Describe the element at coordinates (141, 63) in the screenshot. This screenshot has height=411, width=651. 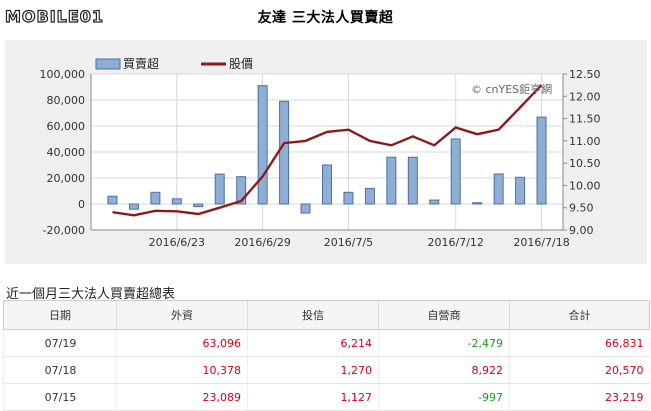
I see `legend-bar-label: 買賣超` at that location.